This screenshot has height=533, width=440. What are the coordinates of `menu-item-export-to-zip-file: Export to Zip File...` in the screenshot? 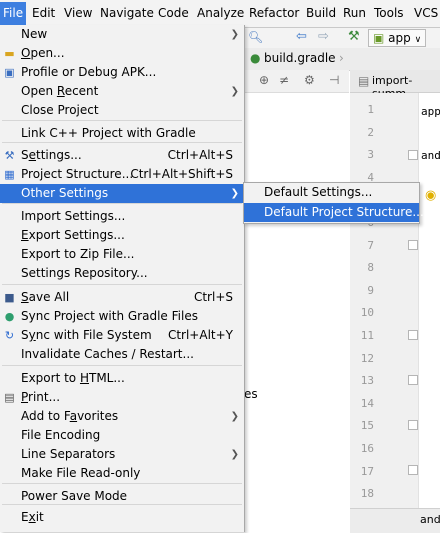 It's located at (121, 254).